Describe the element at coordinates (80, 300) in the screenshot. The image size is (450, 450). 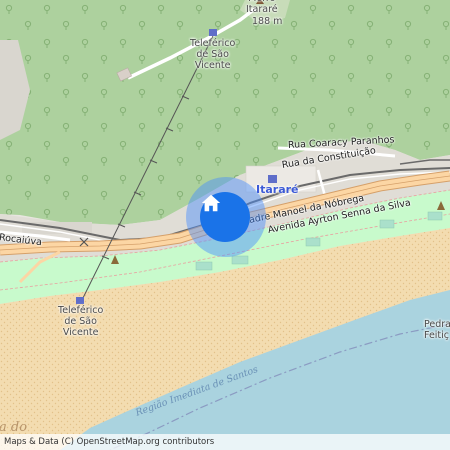
I see `cable-station-bottom-icon` at that location.